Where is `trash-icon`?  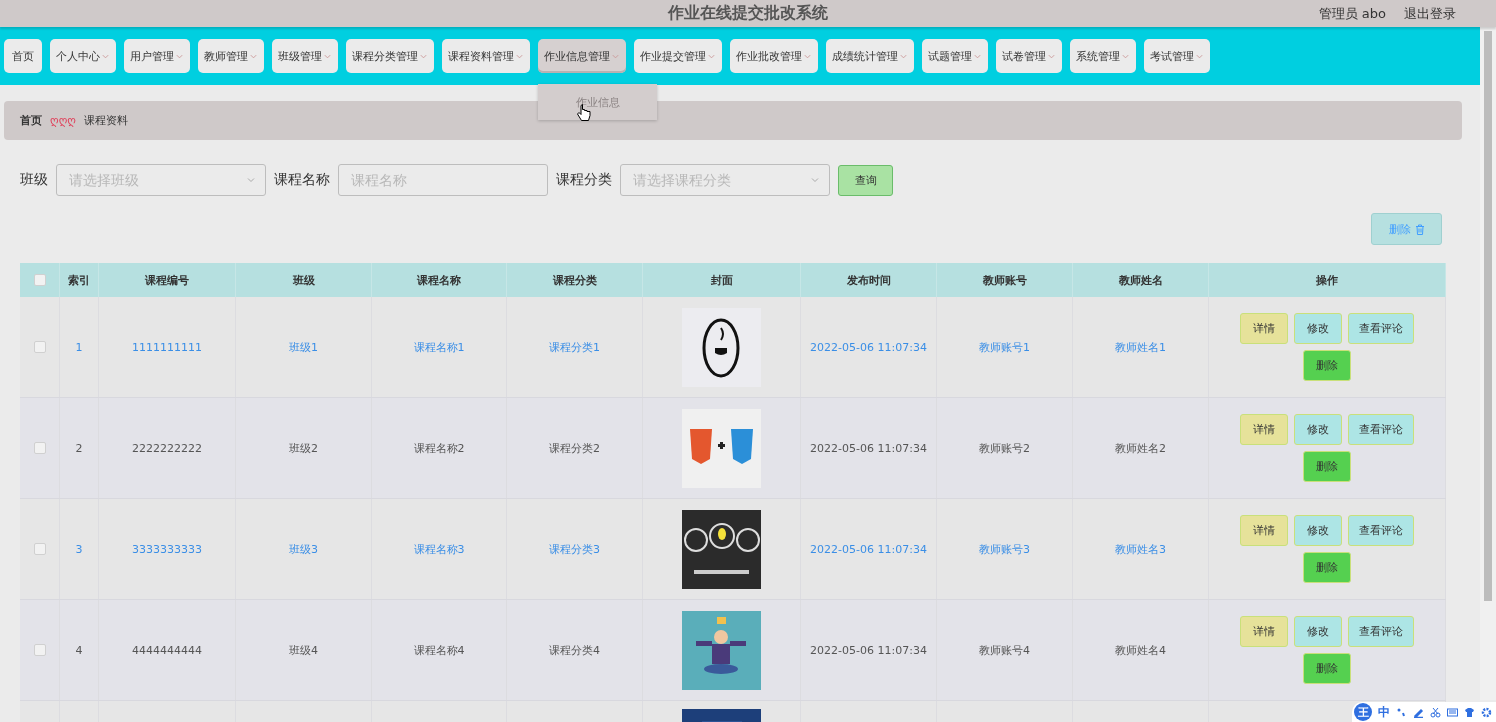
trash-icon is located at coordinates (1419, 229).